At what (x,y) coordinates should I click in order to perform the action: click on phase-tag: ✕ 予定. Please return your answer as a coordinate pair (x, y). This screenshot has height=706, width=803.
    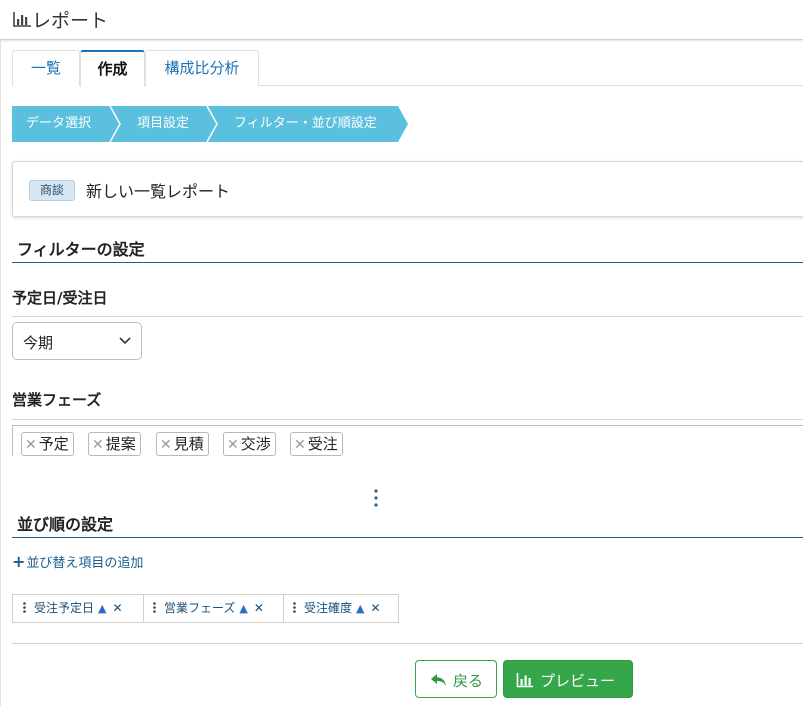
    Looking at the image, I should click on (47, 444).